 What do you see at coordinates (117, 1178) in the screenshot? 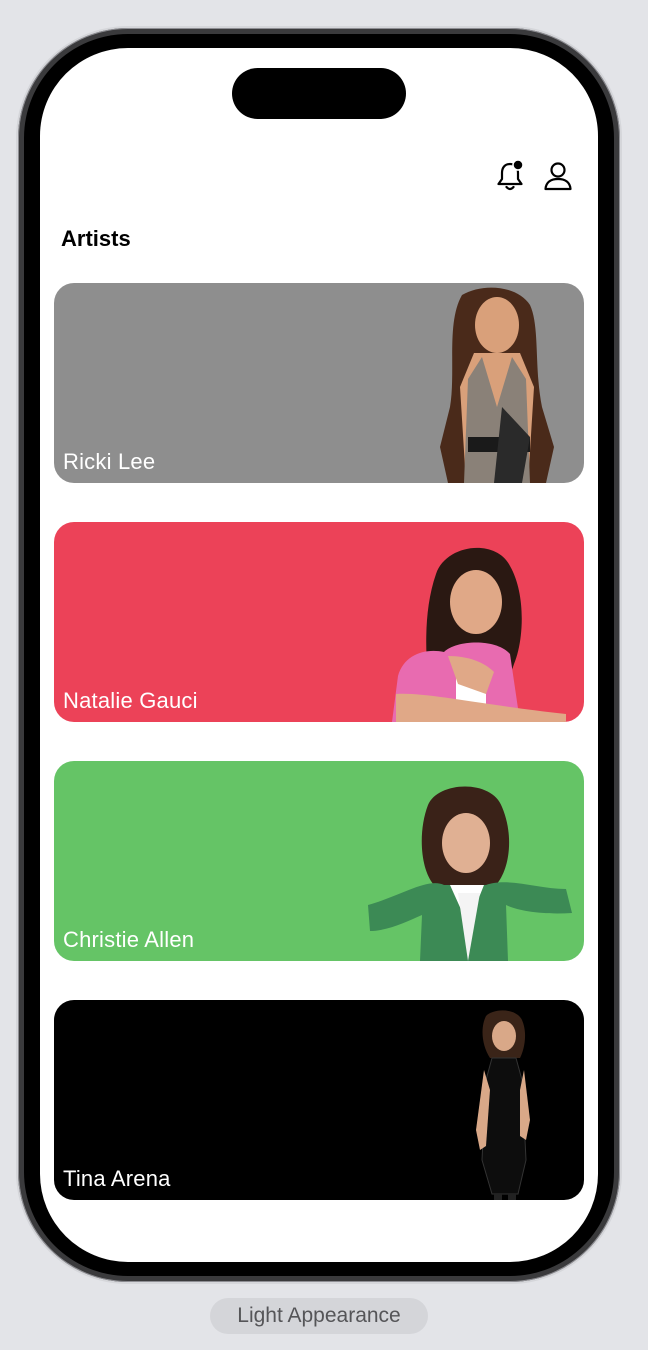
I see `artist-name: Tina Arena` at bounding box center [117, 1178].